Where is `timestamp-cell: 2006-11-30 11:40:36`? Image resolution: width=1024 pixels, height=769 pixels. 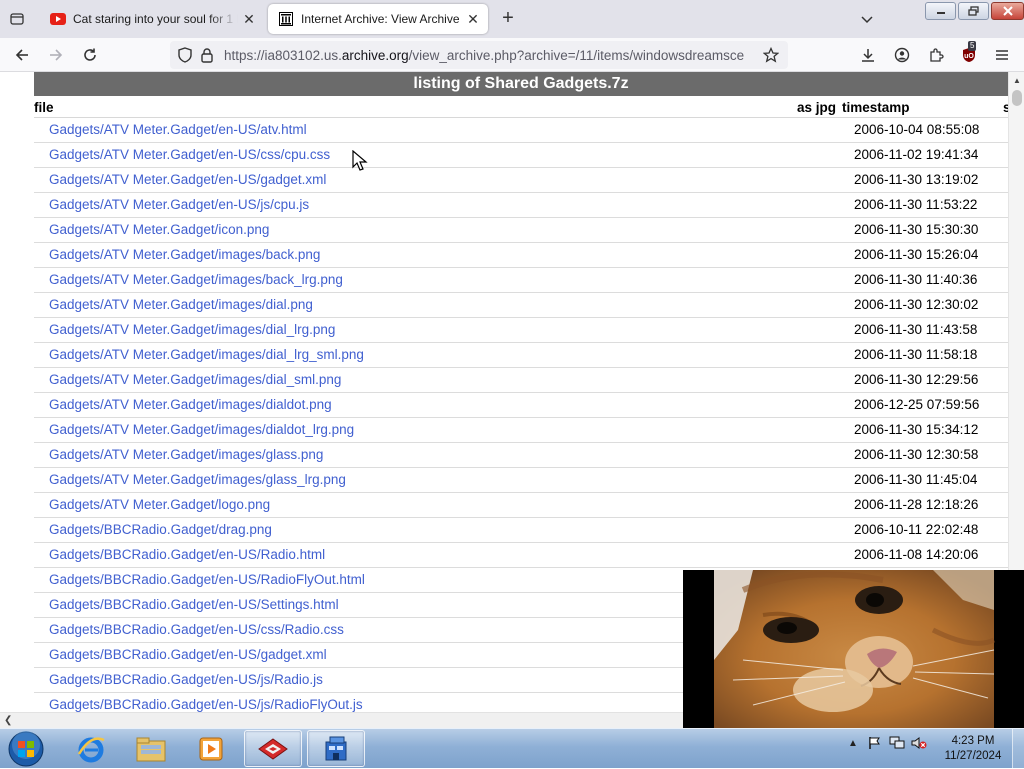
timestamp-cell: 2006-11-30 11:40:36 is located at coordinates (916, 279).